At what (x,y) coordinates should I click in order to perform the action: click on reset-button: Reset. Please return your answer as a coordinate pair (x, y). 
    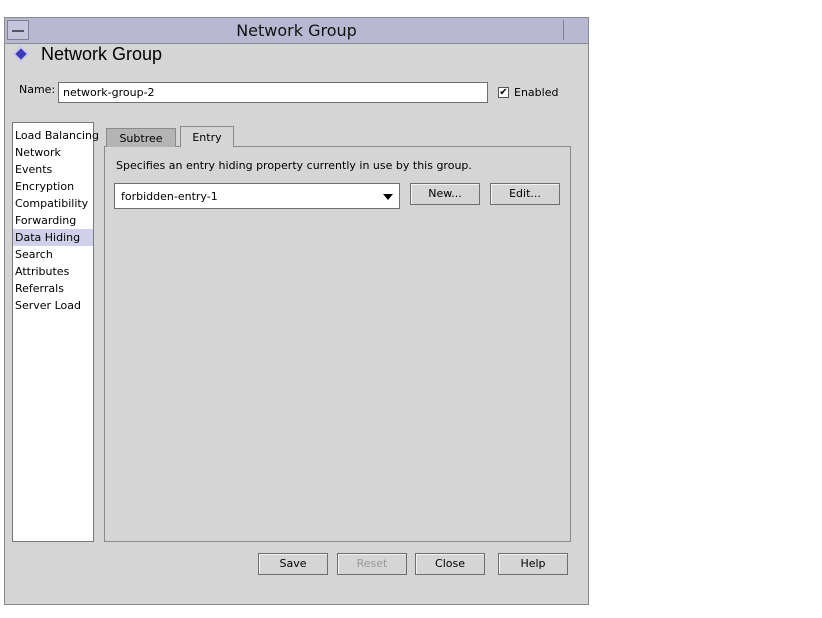
    Looking at the image, I should click on (372, 564).